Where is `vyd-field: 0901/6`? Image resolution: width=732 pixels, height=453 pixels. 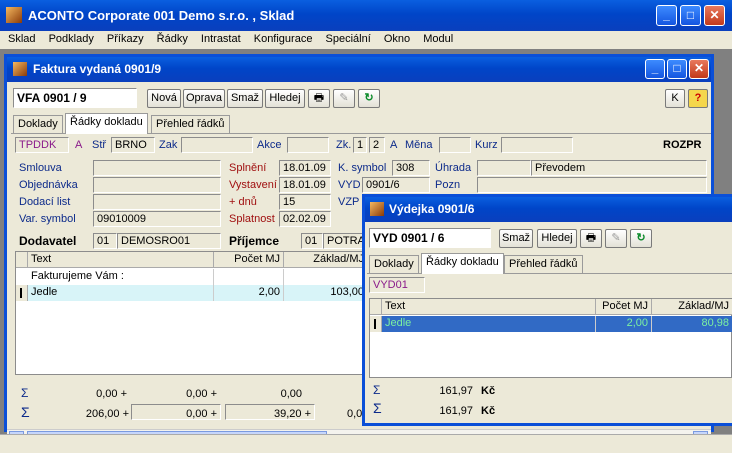 vyd-field: 0901/6 is located at coordinates (396, 185).